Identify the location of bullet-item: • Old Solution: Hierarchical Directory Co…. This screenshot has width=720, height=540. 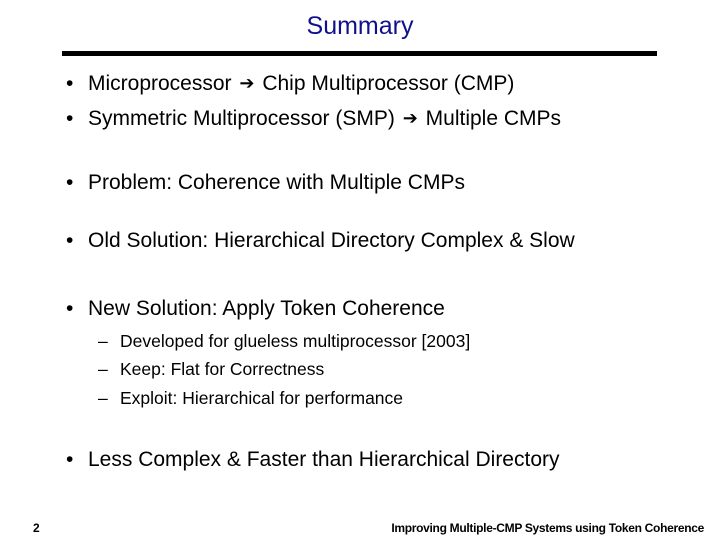
(320, 240).